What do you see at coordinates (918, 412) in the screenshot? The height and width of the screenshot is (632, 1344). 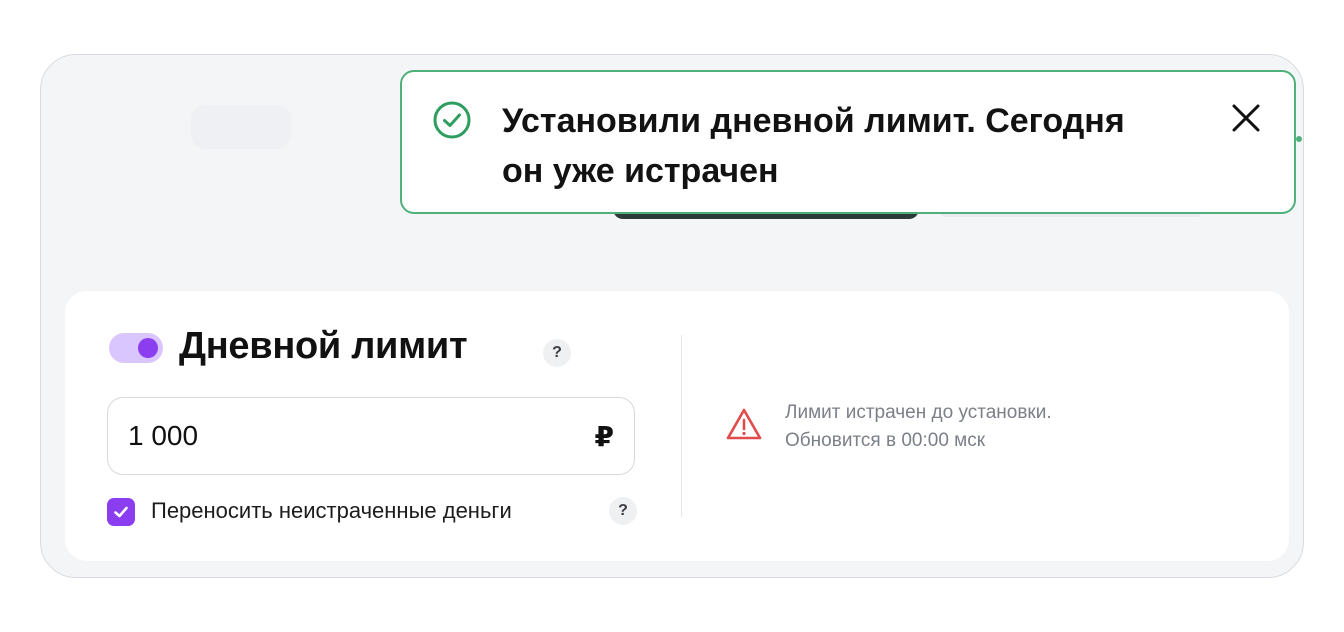 I see `warning-line-1: Лимит истрачен до установки.` at bounding box center [918, 412].